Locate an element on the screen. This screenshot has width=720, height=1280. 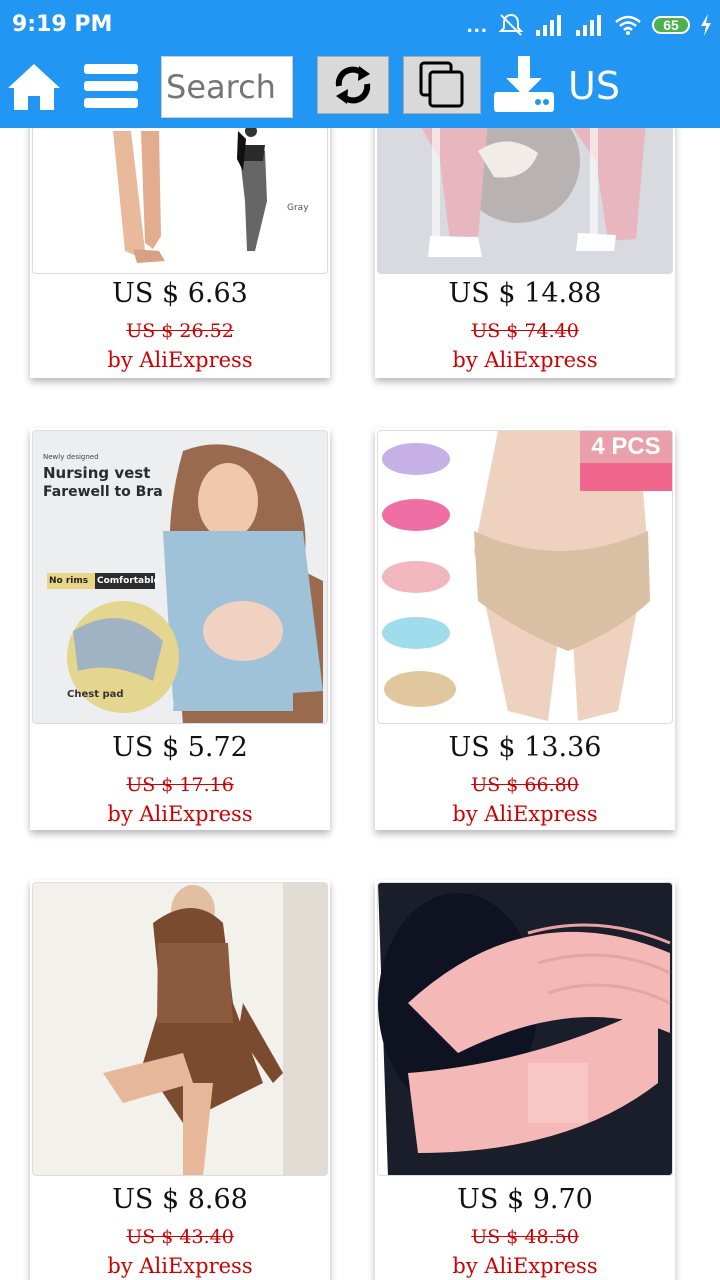
copy-icon is located at coordinates (441, 84).